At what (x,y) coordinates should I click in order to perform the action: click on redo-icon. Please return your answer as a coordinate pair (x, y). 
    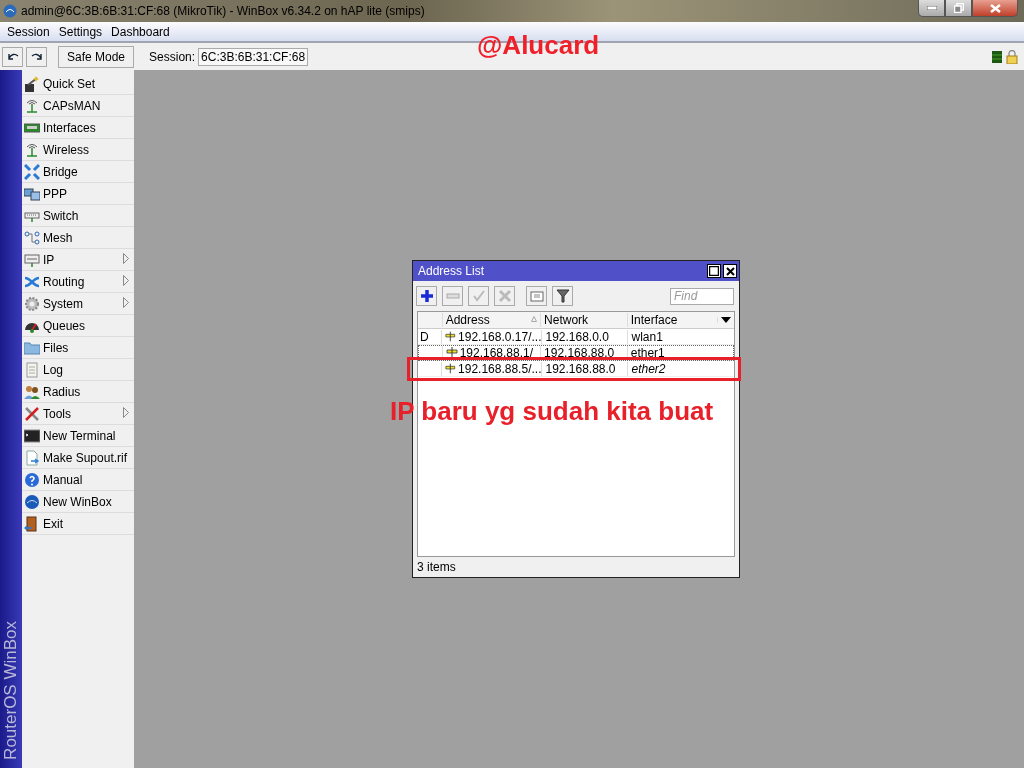
    Looking at the image, I should click on (36, 56).